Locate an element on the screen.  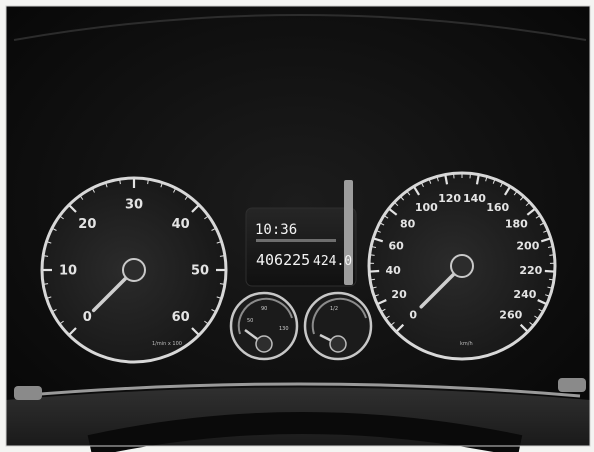
right-vent-button is located at coordinates (572, 385).